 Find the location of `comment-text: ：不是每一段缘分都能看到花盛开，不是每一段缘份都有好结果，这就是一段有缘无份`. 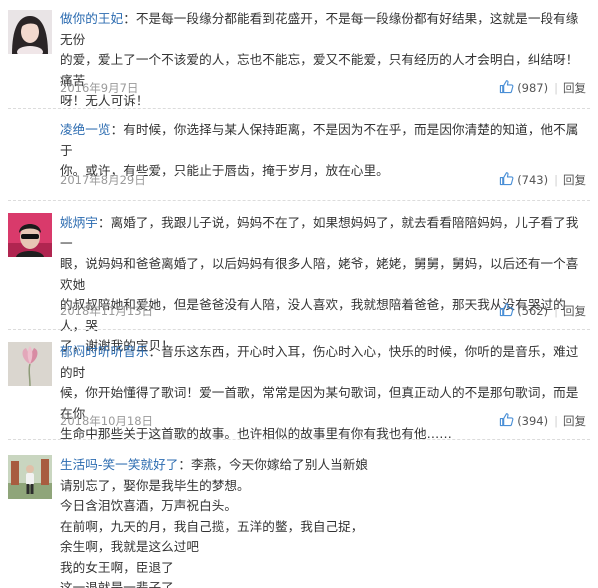

comment-text: ：不是每一段缘分都能看到花盛开，不是每一段缘份都有好结果，这就是一段有缘无份 is located at coordinates (319, 29).